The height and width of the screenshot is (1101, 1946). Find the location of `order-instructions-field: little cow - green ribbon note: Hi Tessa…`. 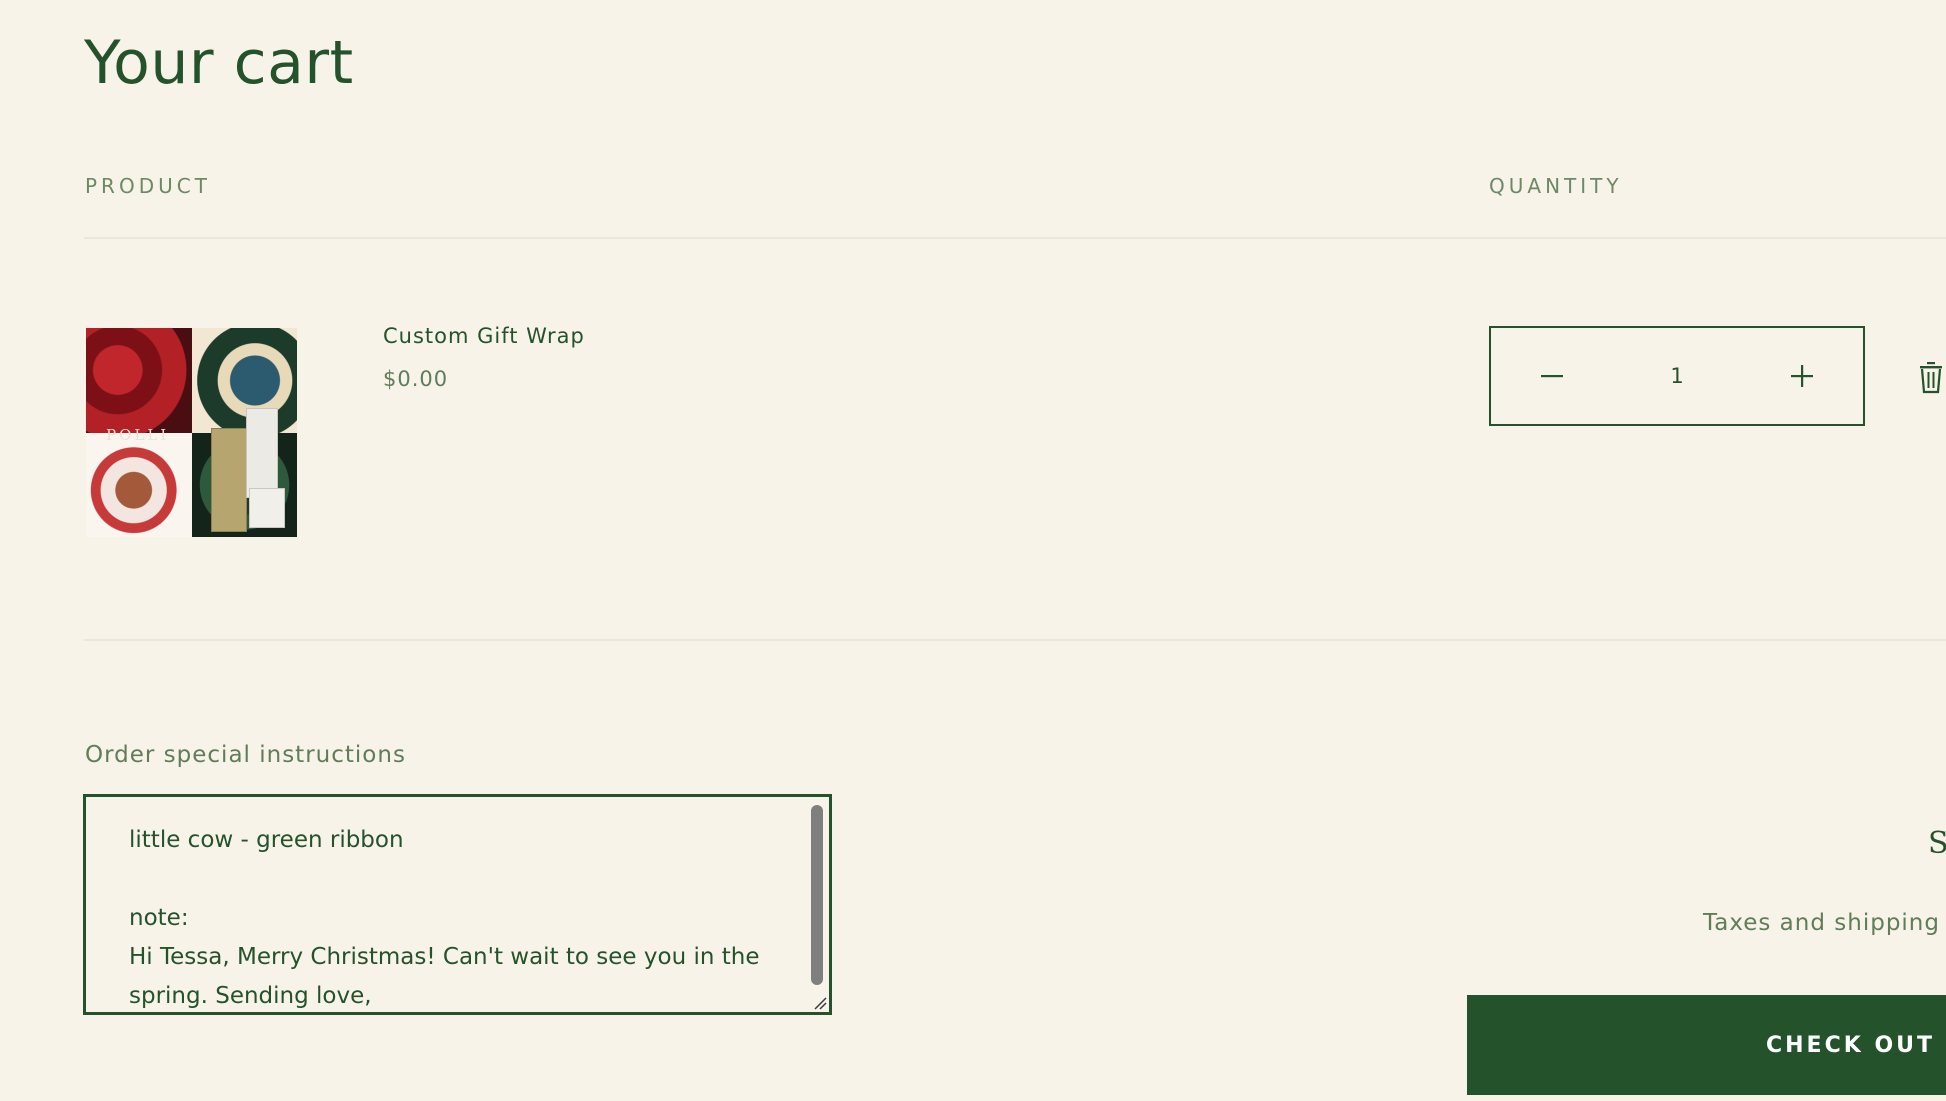

order-instructions-field: little cow - green ribbon note: Hi Tessa… is located at coordinates (457, 904).